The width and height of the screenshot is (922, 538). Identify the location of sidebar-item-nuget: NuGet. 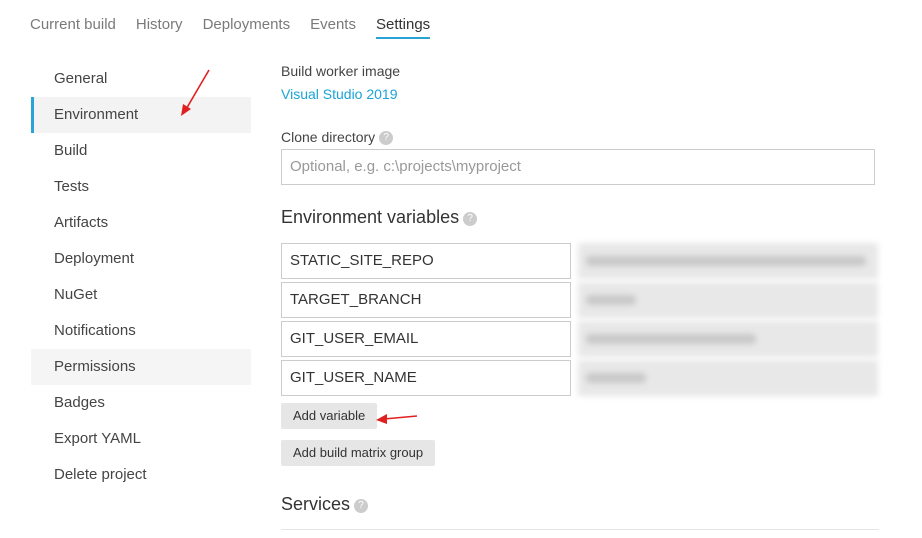
(141, 295).